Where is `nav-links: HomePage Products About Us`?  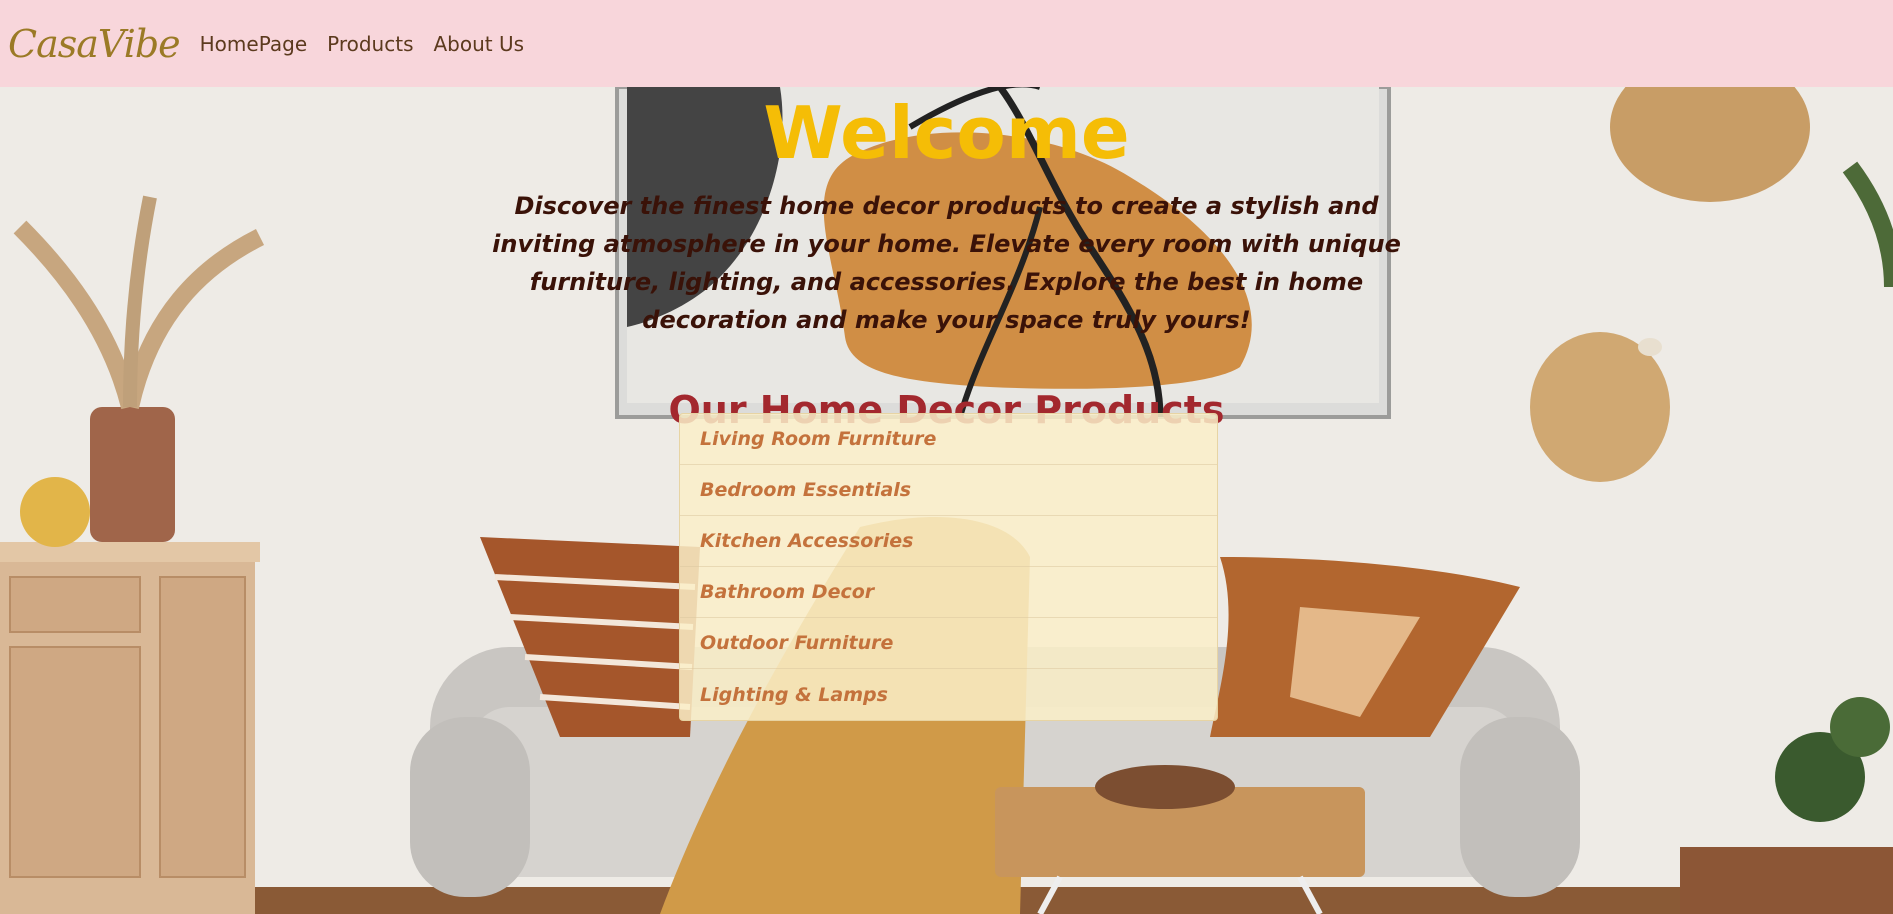
nav-links: HomePage Products About Us is located at coordinates (372, 44).